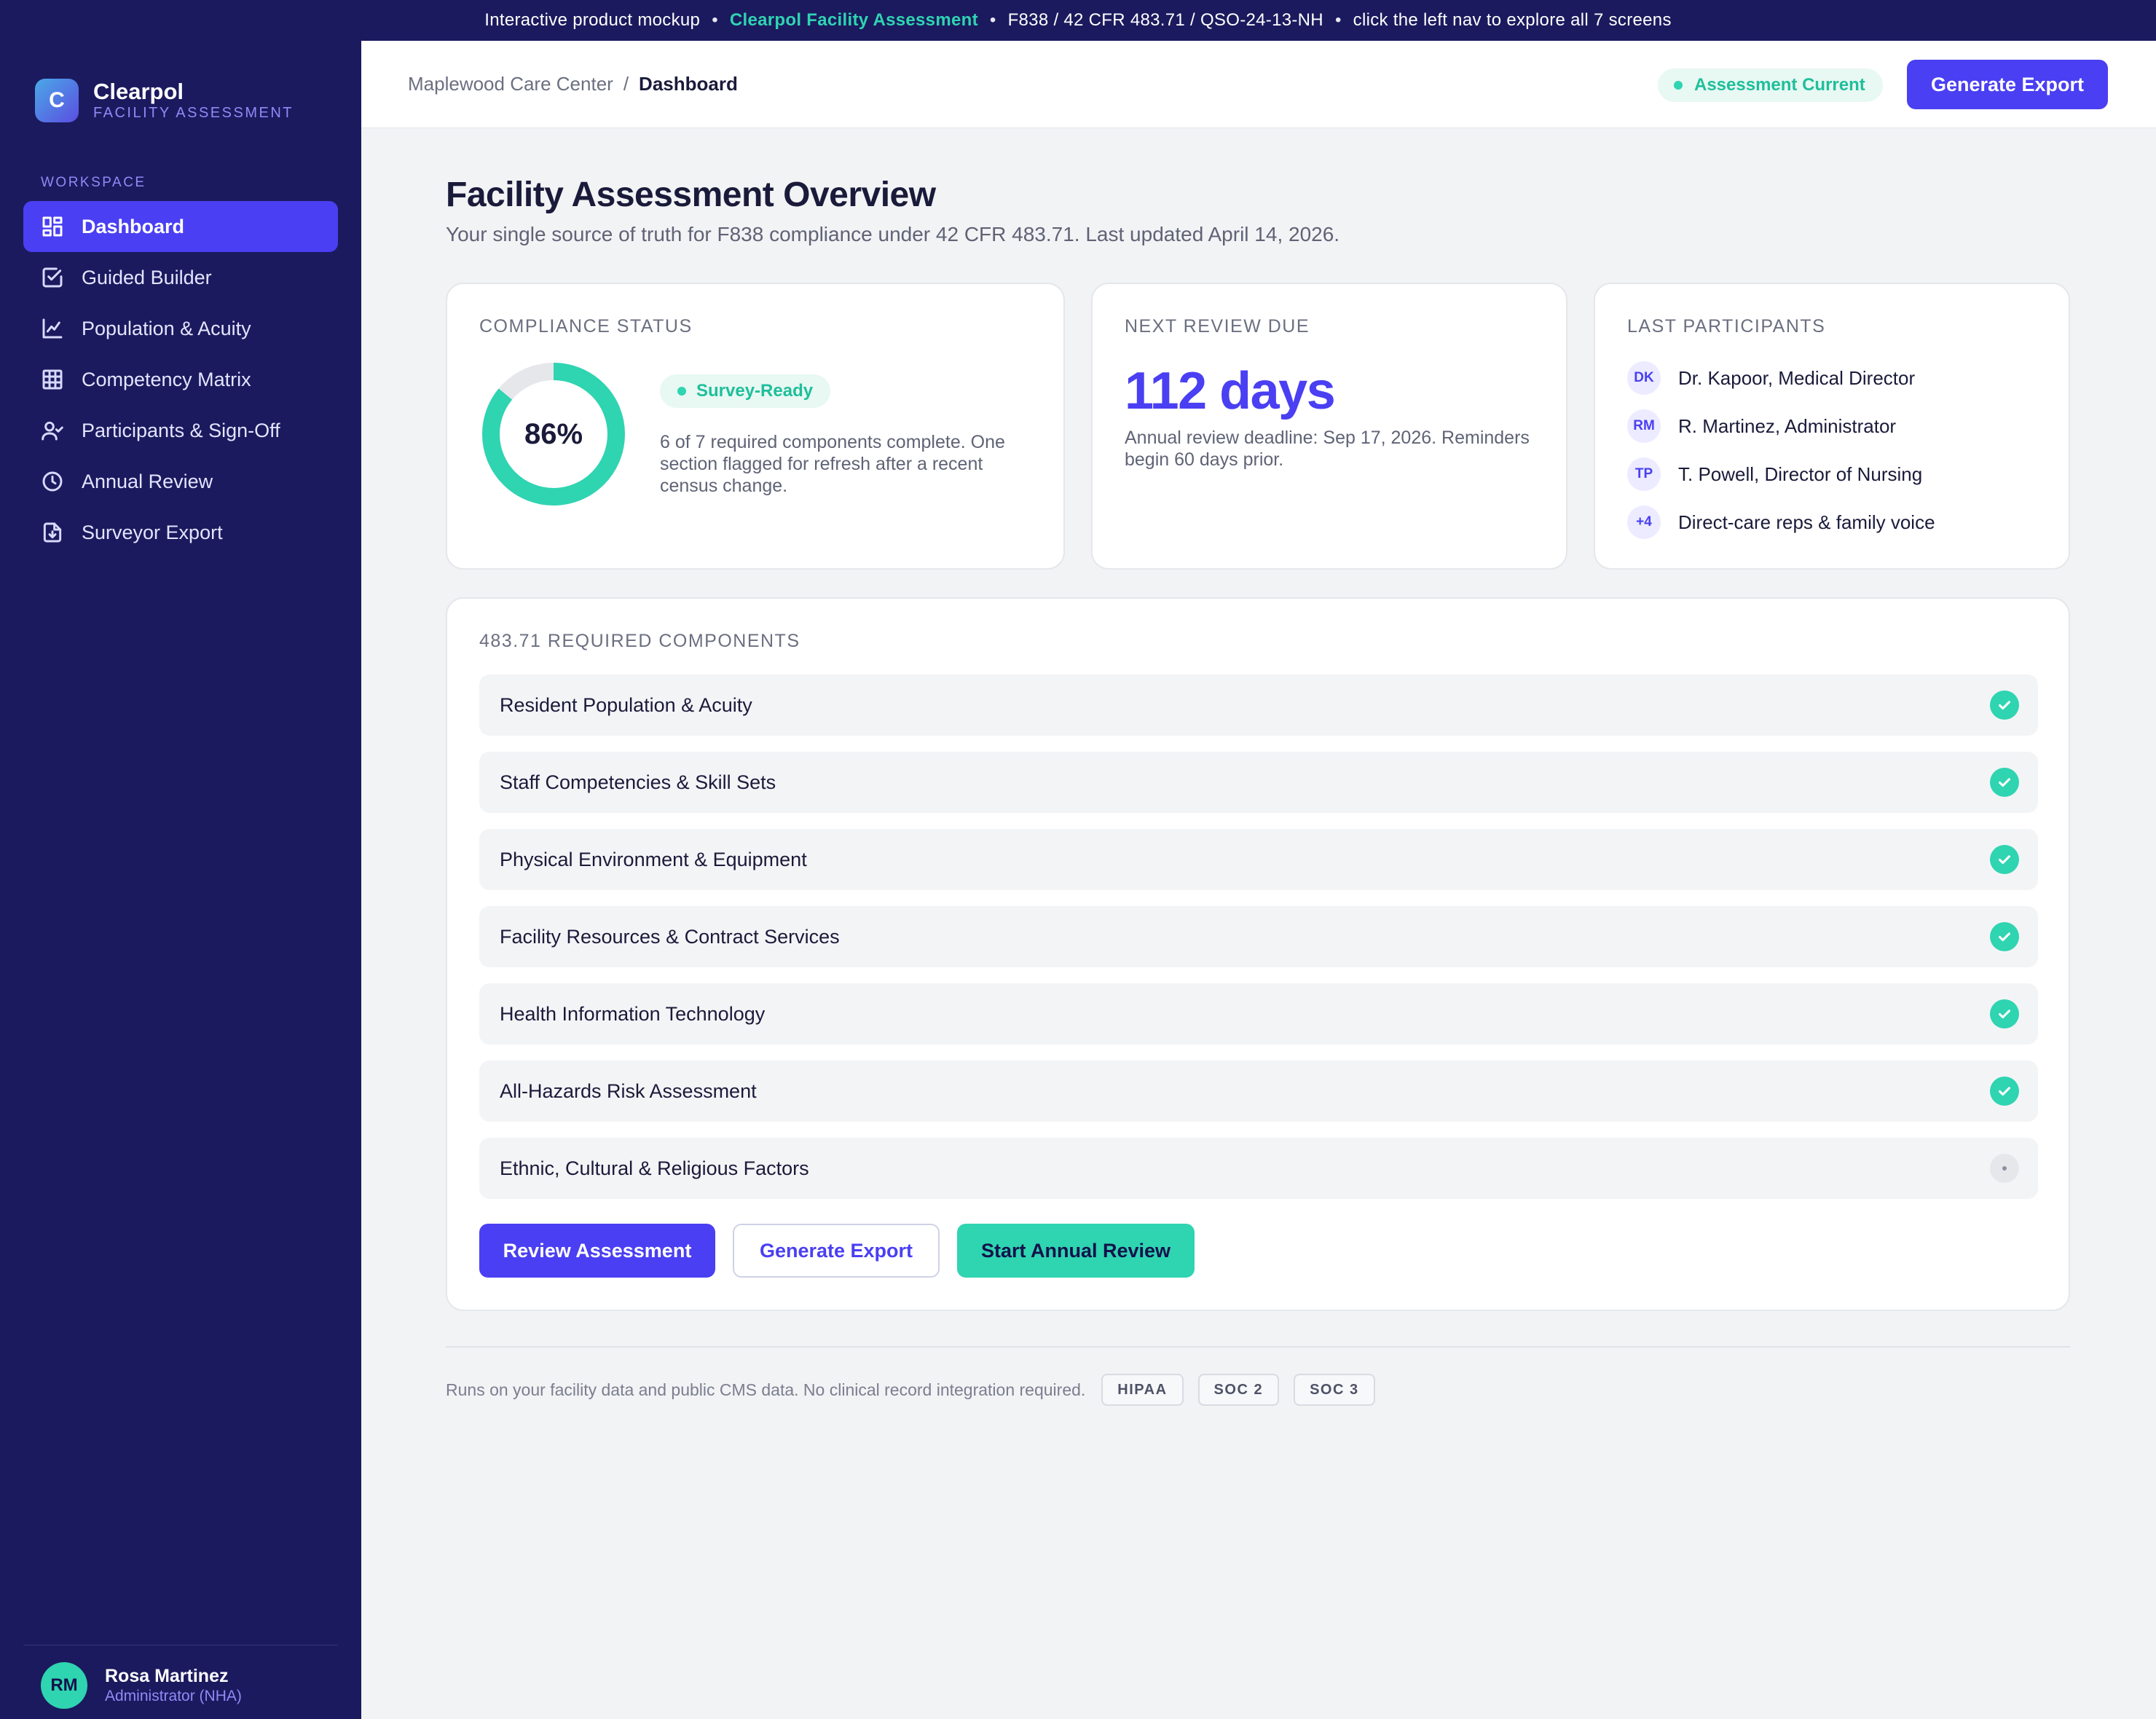  What do you see at coordinates (1238, 1390) in the screenshot?
I see `soc2-badge: SOC 2` at bounding box center [1238, 1390].